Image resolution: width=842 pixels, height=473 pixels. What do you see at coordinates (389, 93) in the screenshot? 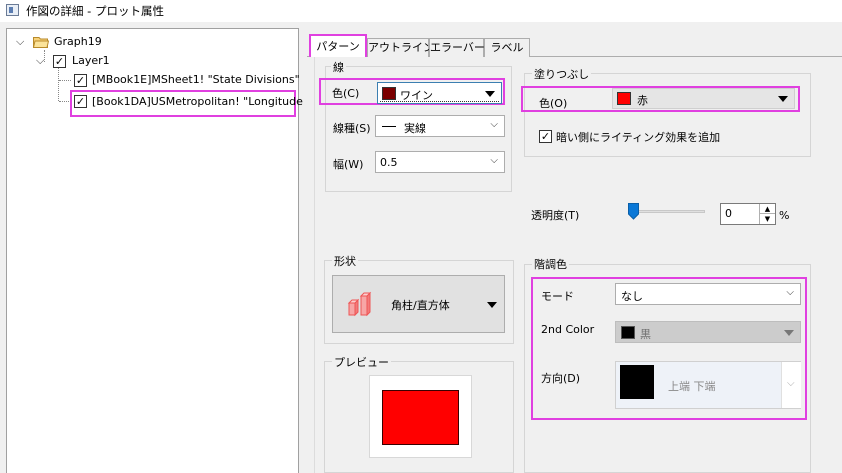
I see `line-color-swatch` at bounding box center [389, 93].